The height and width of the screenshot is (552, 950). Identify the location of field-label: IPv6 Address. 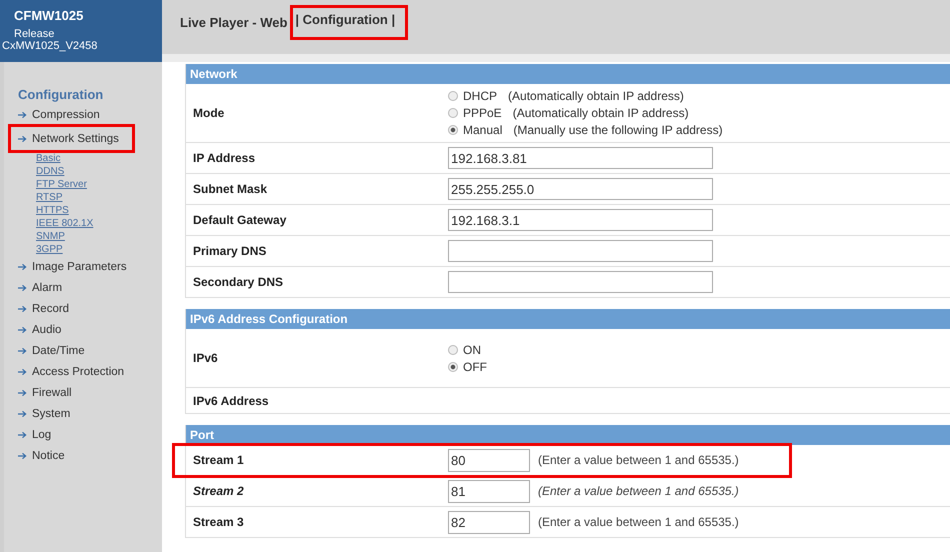
(231, 401).